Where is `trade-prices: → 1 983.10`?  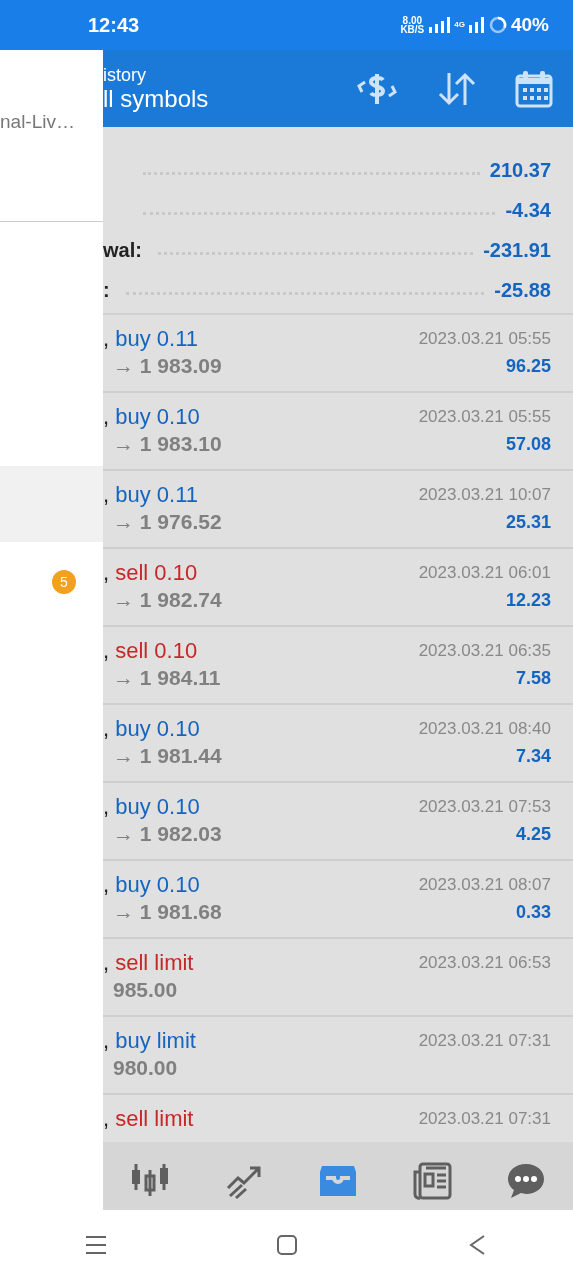
trade-prices: → 1 983.10 is located at coordinates (167, 444).